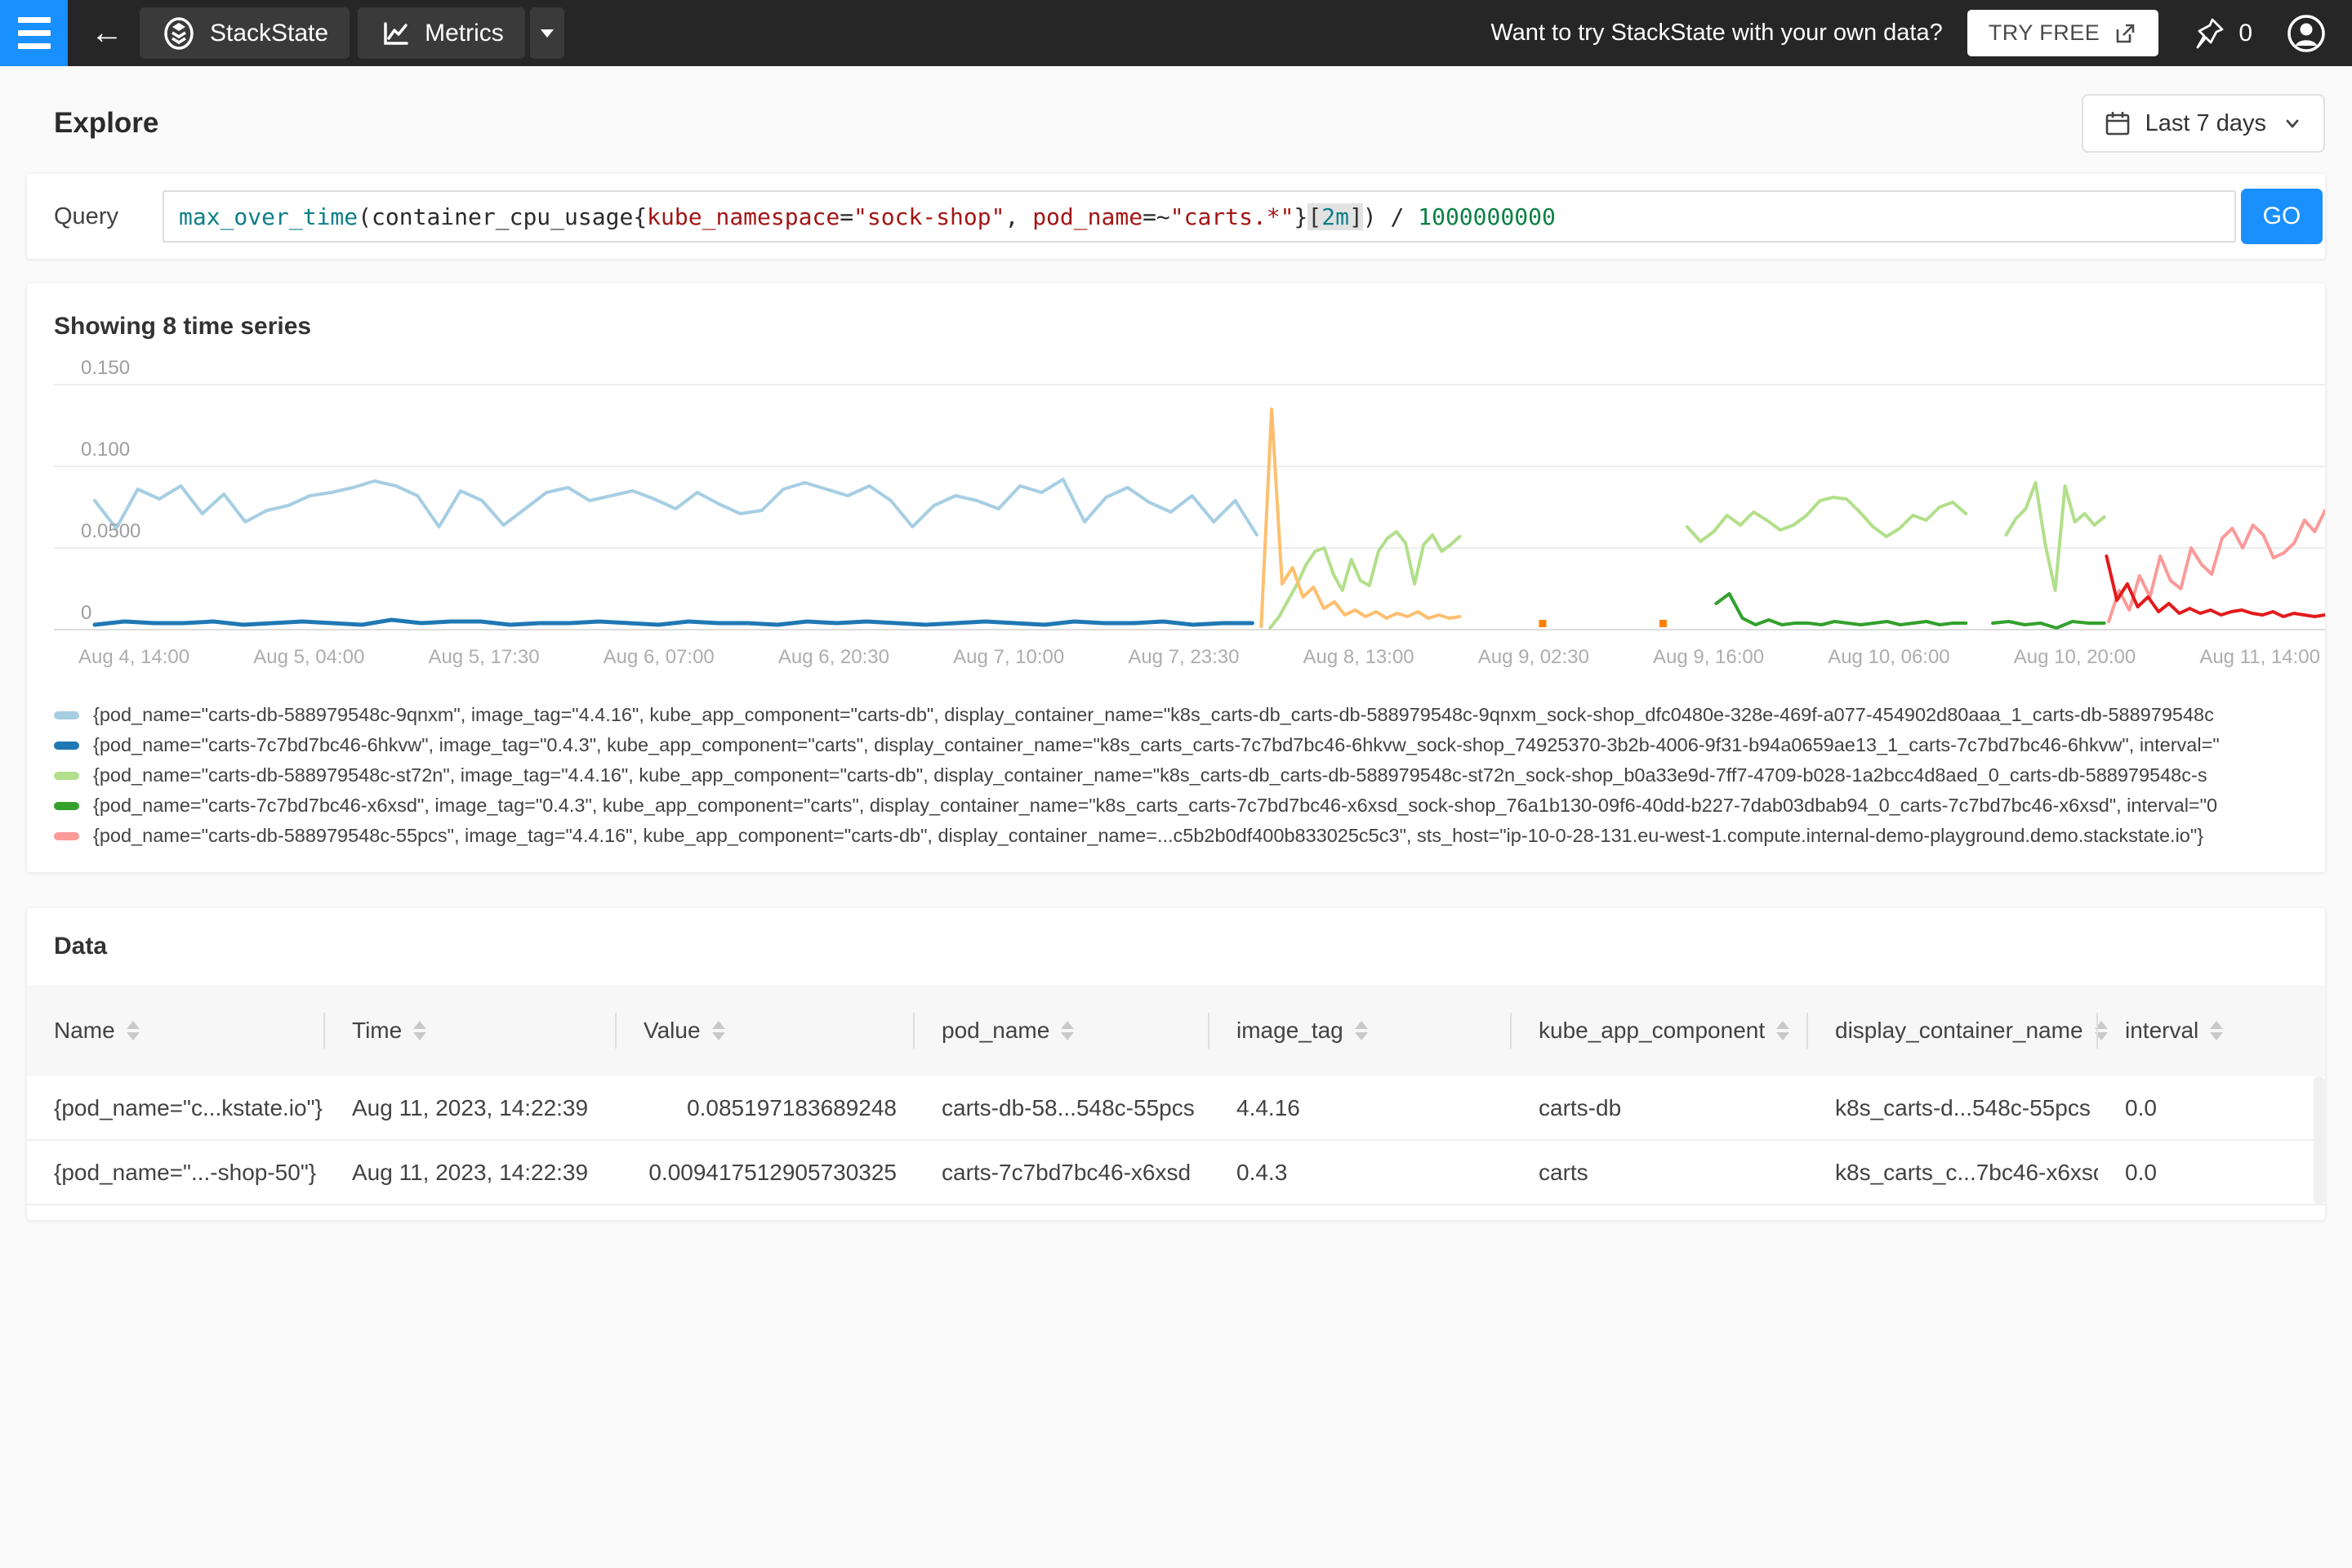 The width and height of the screenshot is (2352, 1568). Describe the element at coordinates (2210, 33) in the screenshot. I see `pin-icon` at that location.